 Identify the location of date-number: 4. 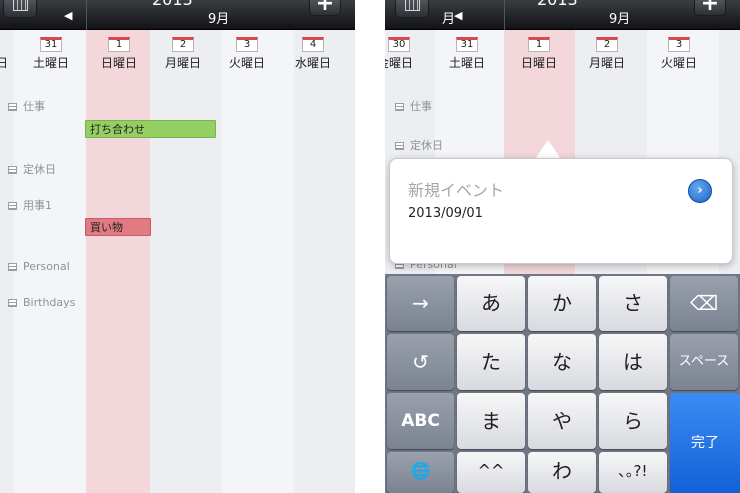
(313, 44).